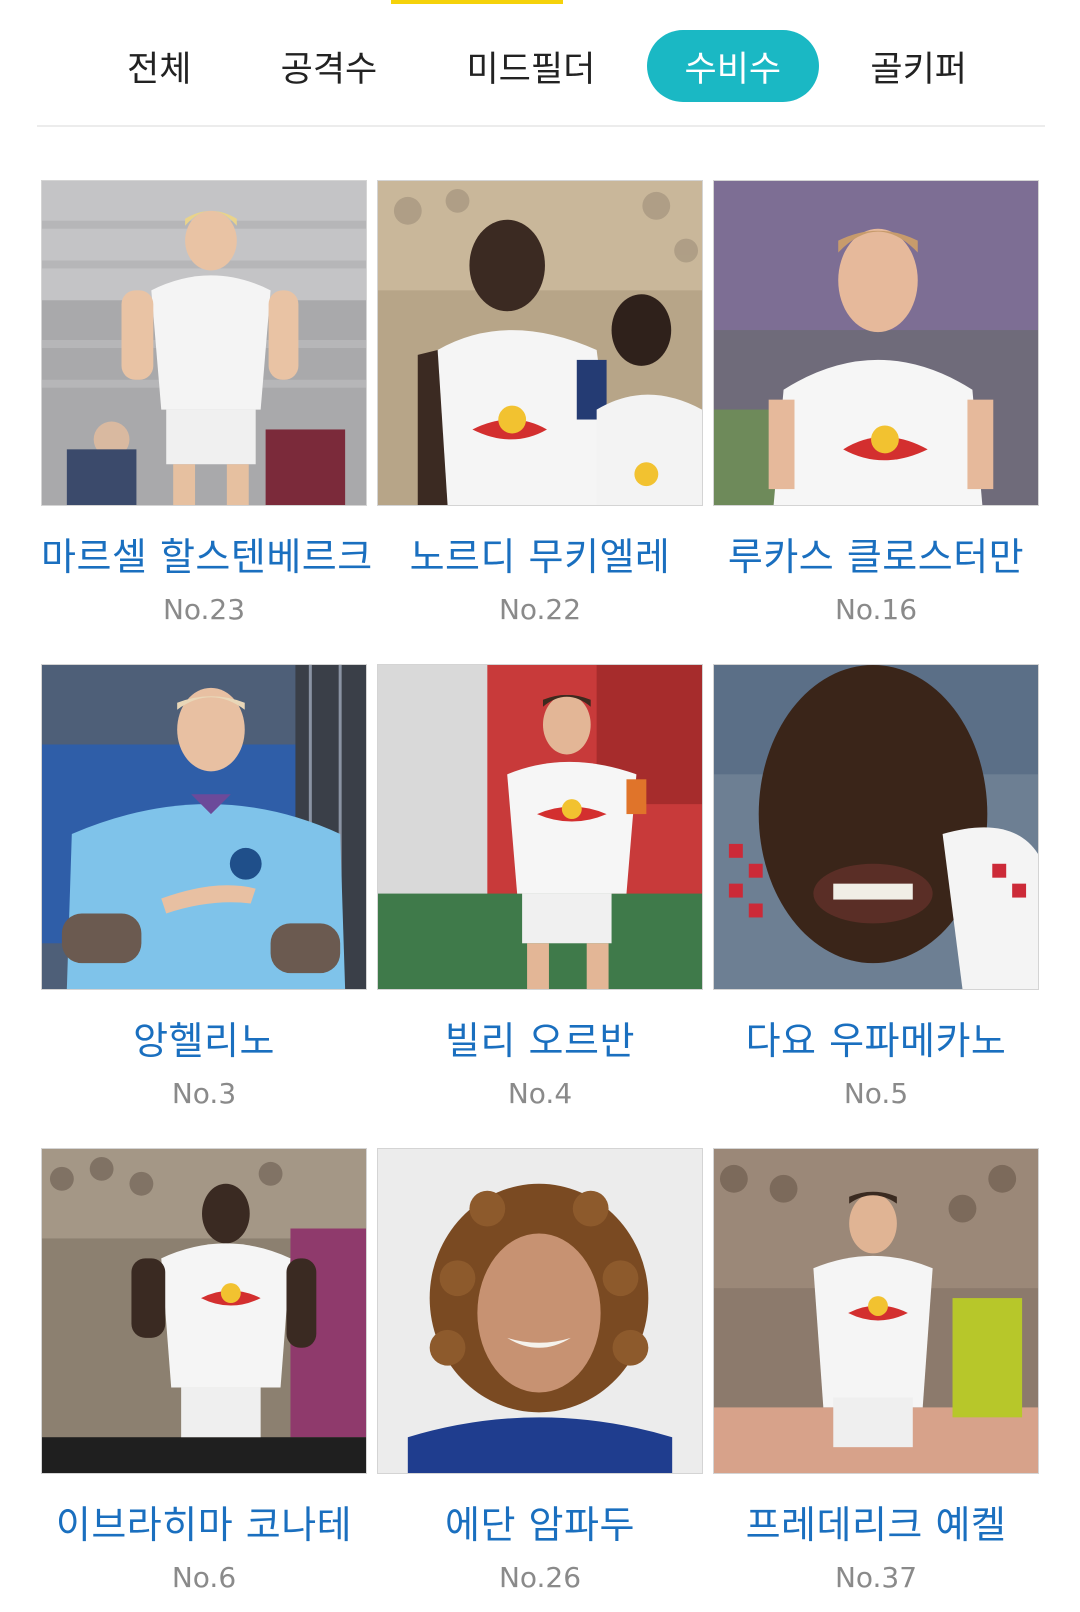  I want to click on player-name: 앙헬리노, so click(204, 1037).